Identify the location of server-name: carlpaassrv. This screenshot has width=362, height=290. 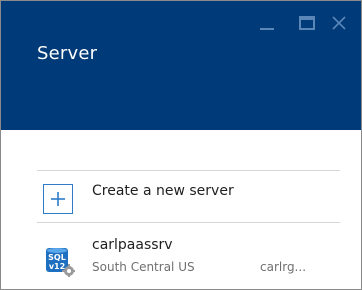
(132, 245).